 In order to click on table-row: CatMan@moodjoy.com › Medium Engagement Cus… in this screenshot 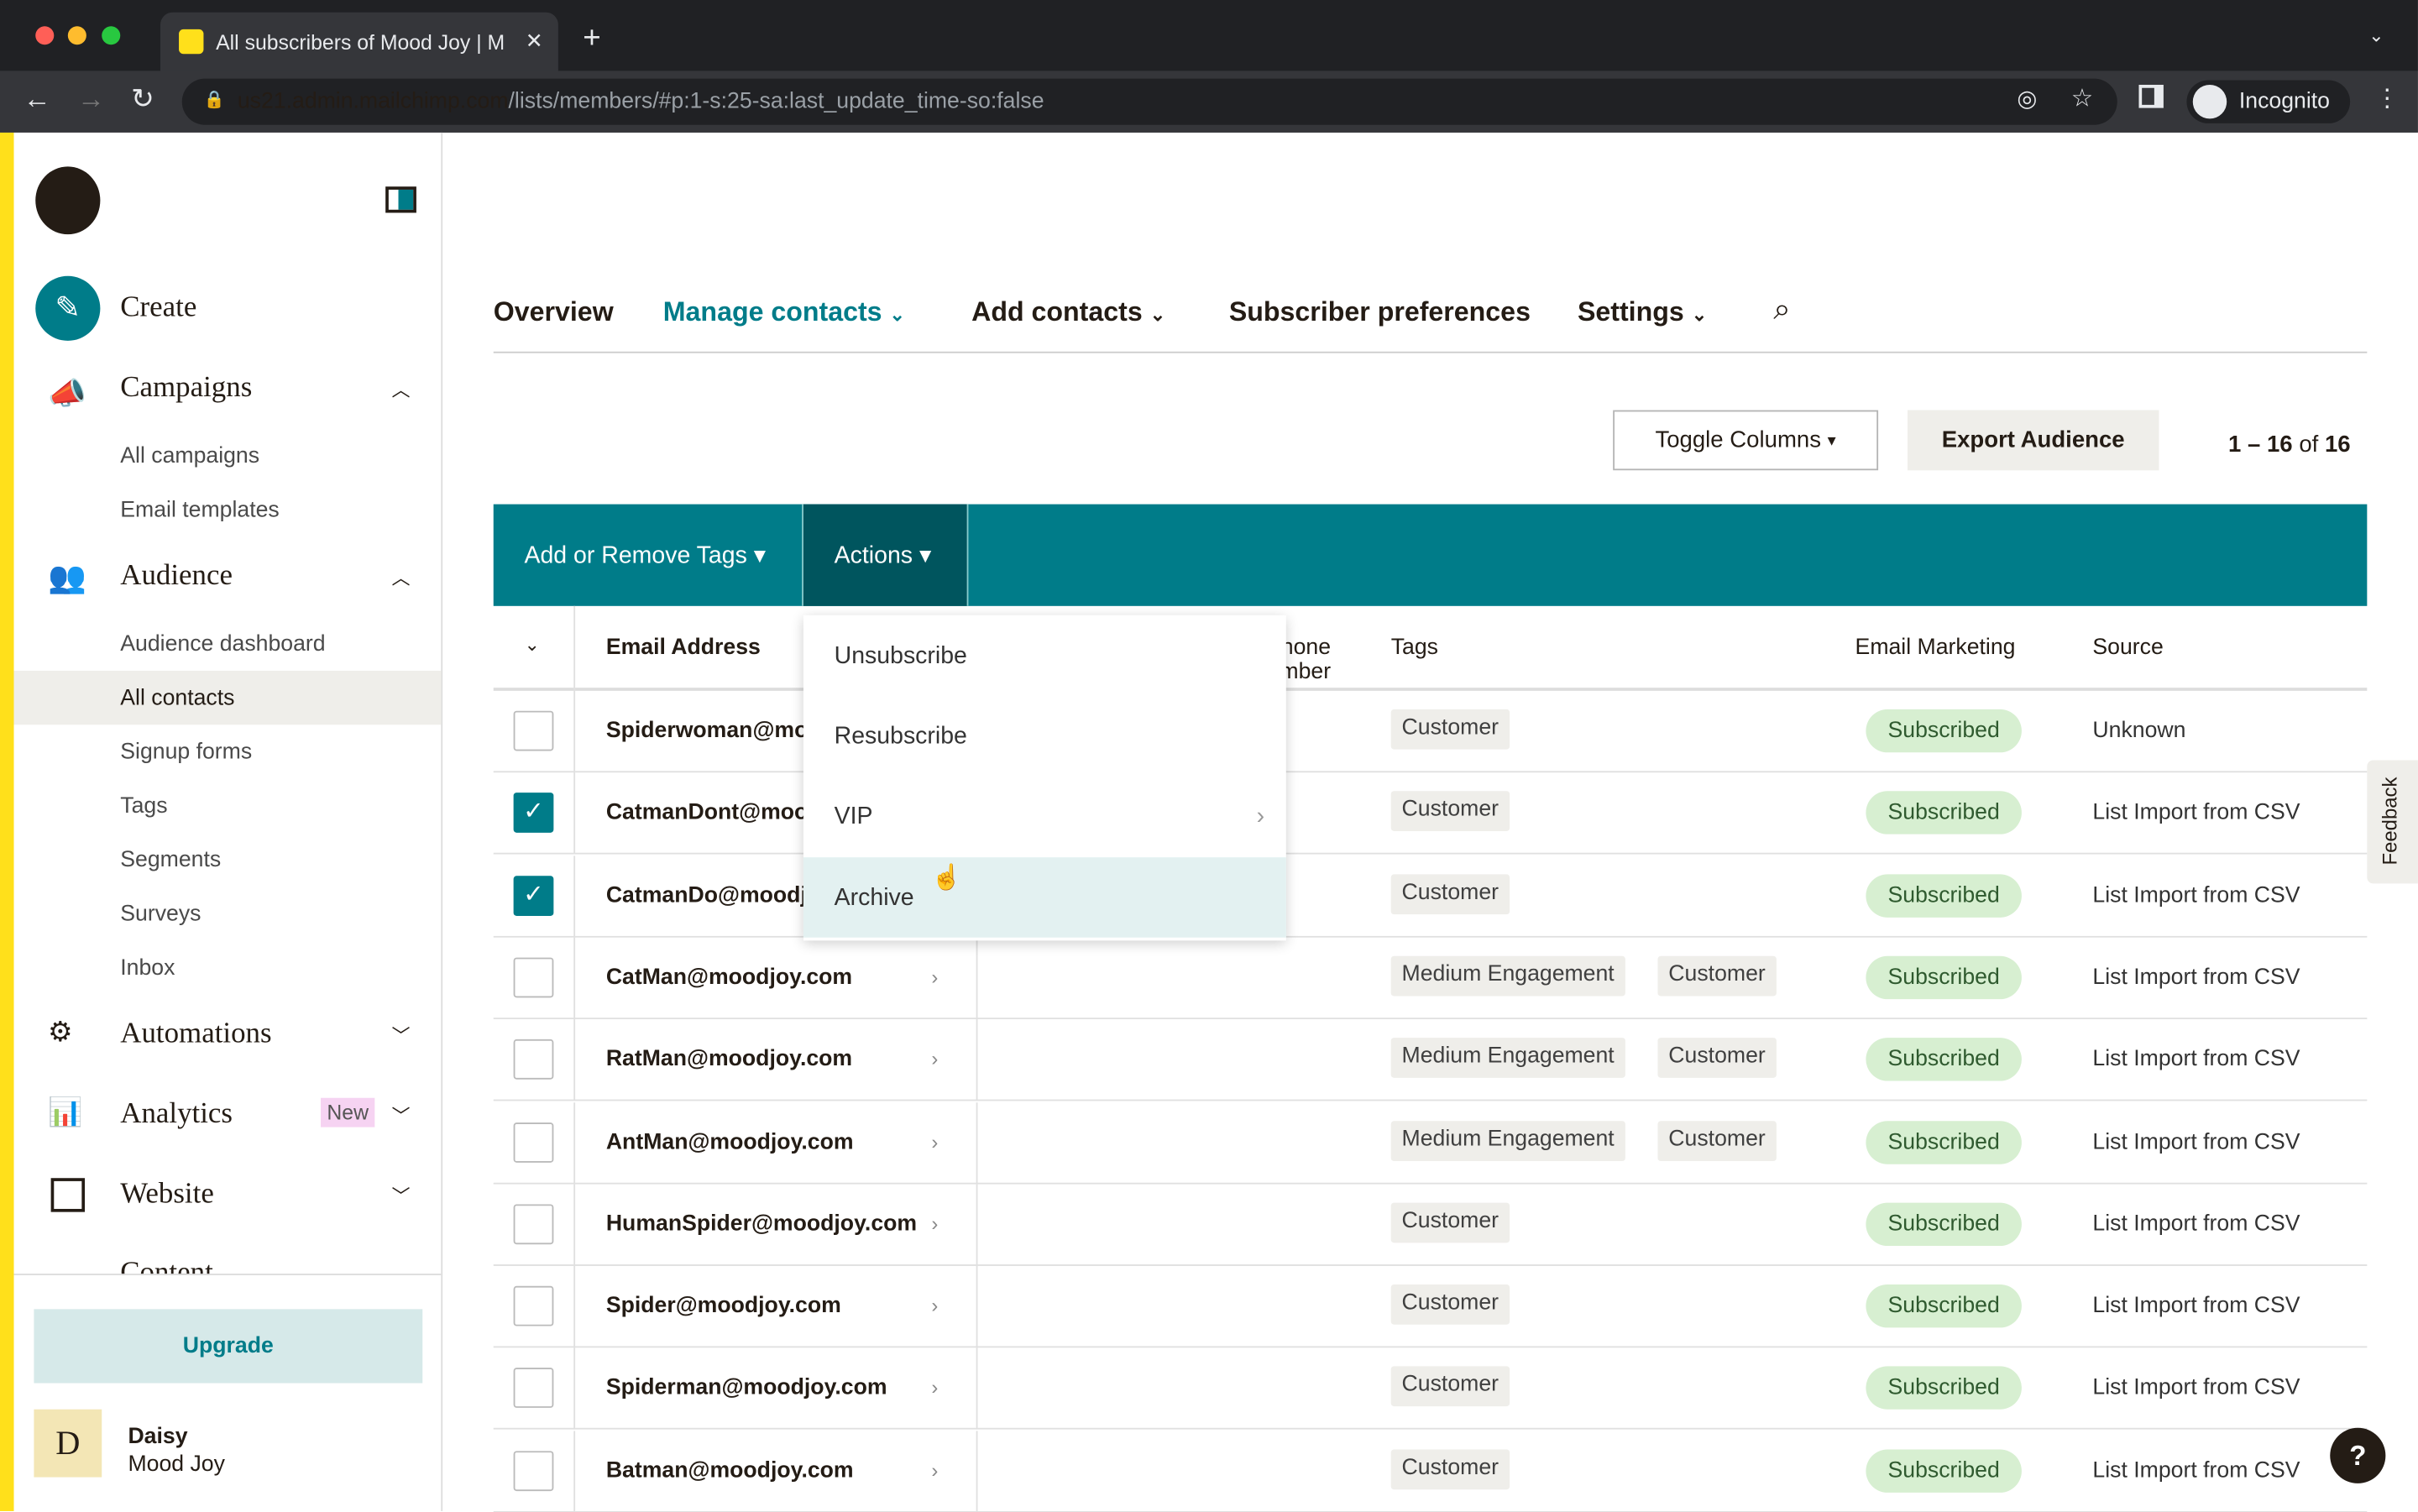, I will do `click(1430, 978)`.